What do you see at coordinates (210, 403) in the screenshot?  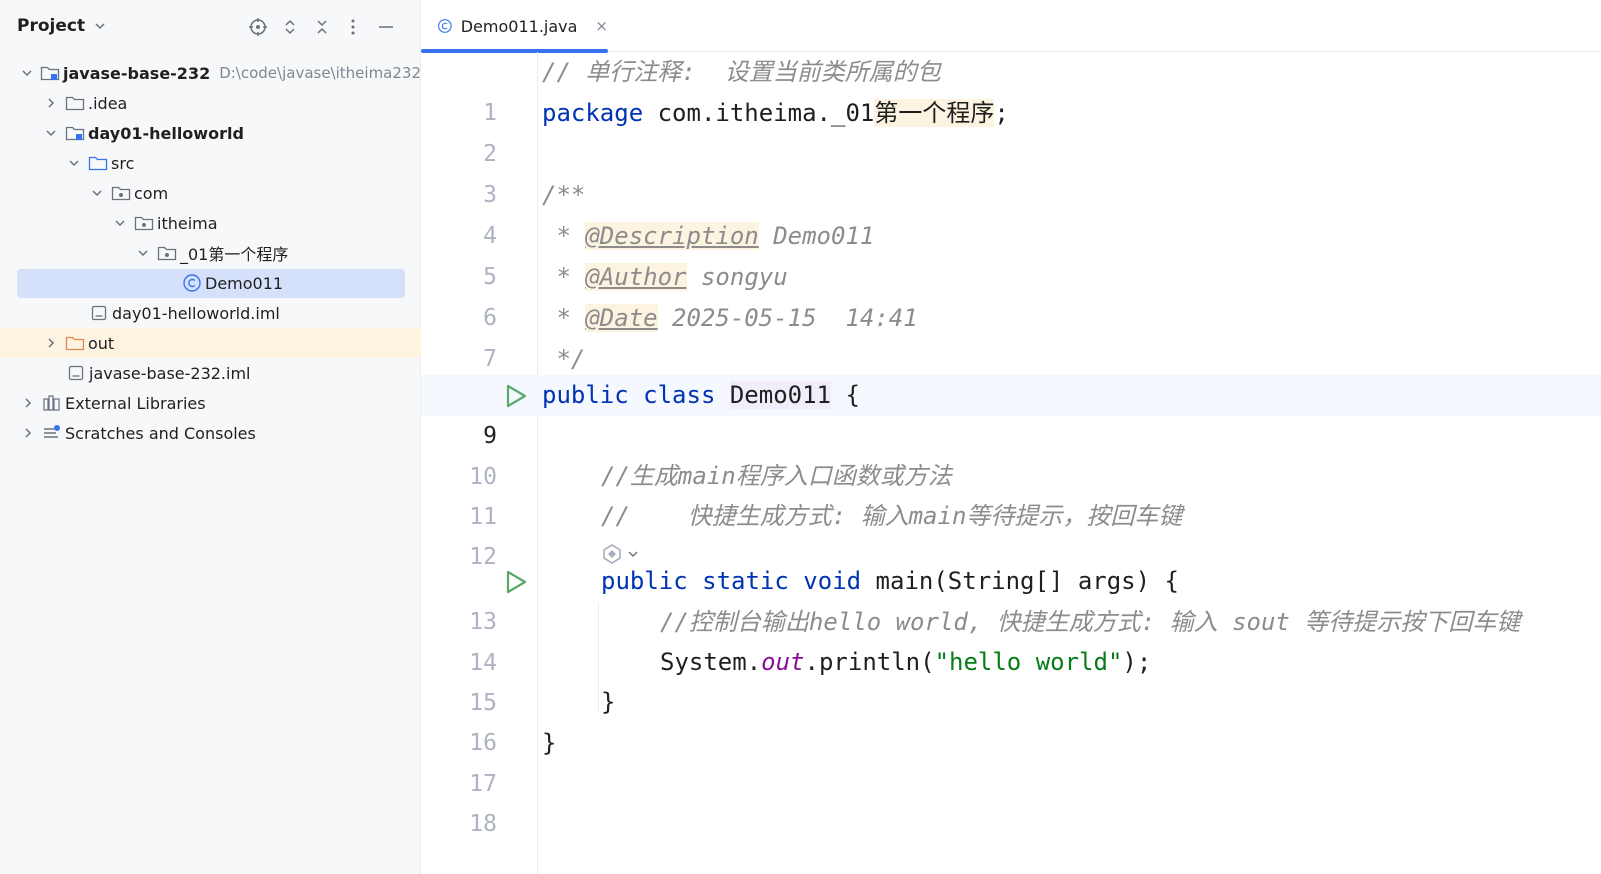 I see `tree-item-external-libraries: External Libraries` at bounding box center [210, 403].